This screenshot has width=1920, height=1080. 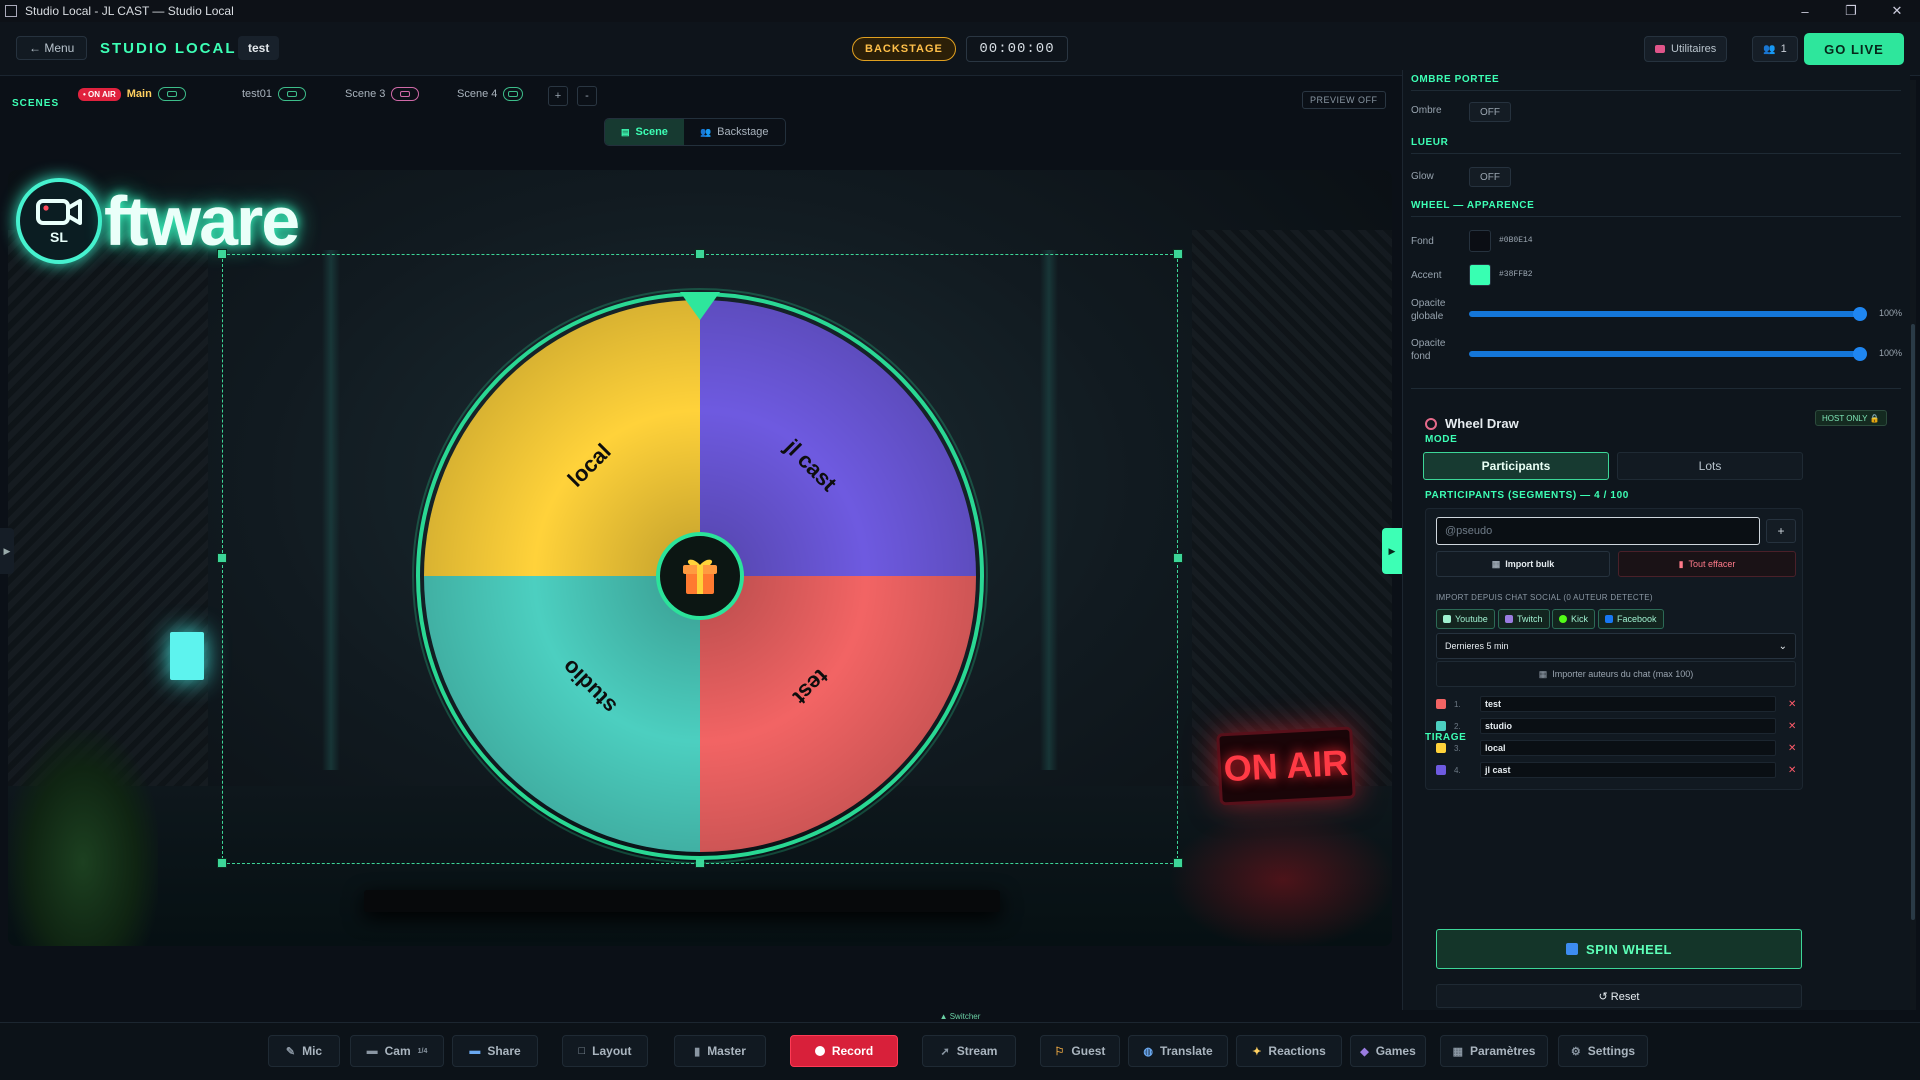 What do you see at coordinates (1854, 49) in the screenshot?
I see `go-live-button: GO LIVE` at bounding box center [1854, 49].